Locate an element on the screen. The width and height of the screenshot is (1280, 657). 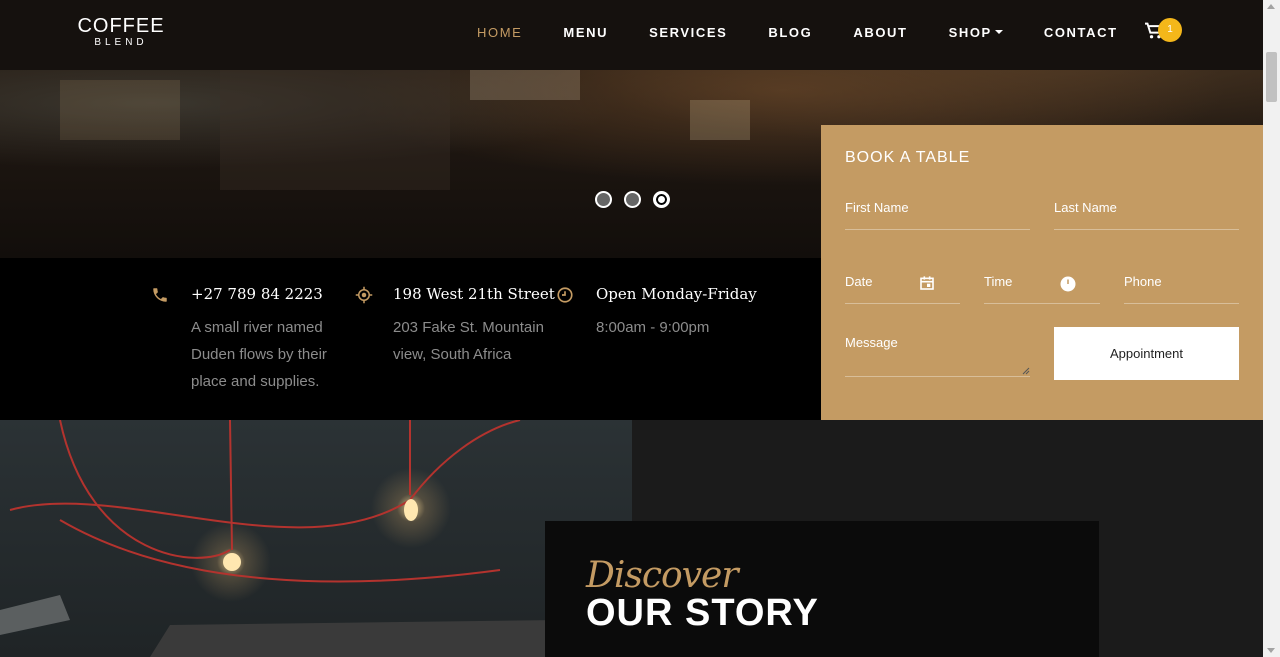
nav-menu: MENU is located at coordinates (585, 33).